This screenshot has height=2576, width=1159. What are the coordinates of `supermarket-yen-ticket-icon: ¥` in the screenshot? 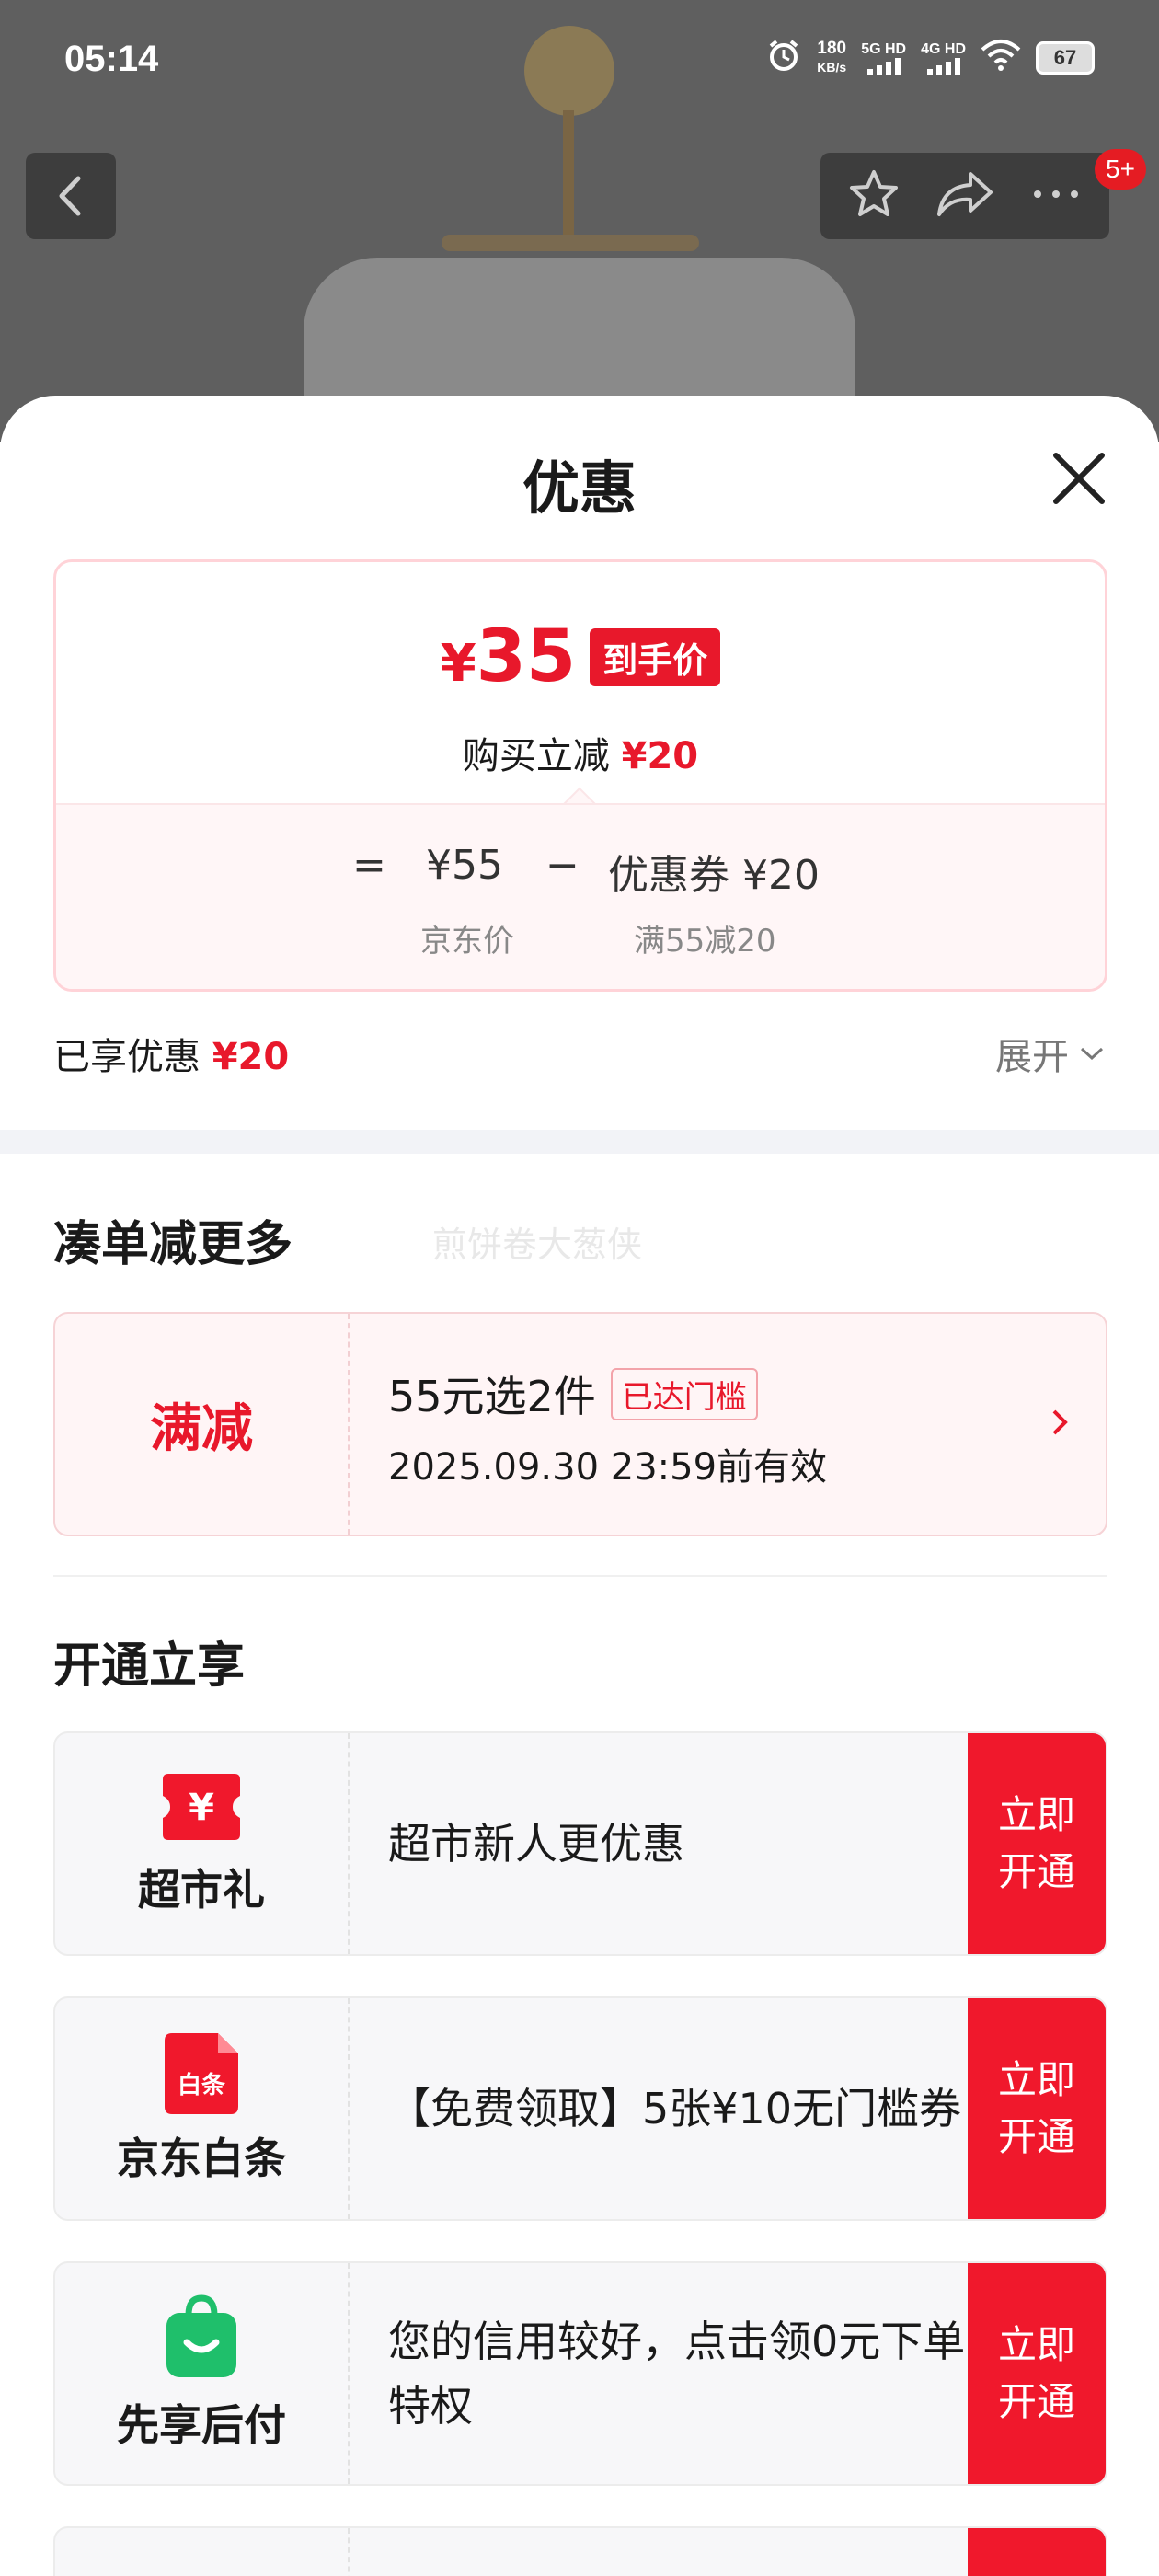 It's located at (201, 1808).